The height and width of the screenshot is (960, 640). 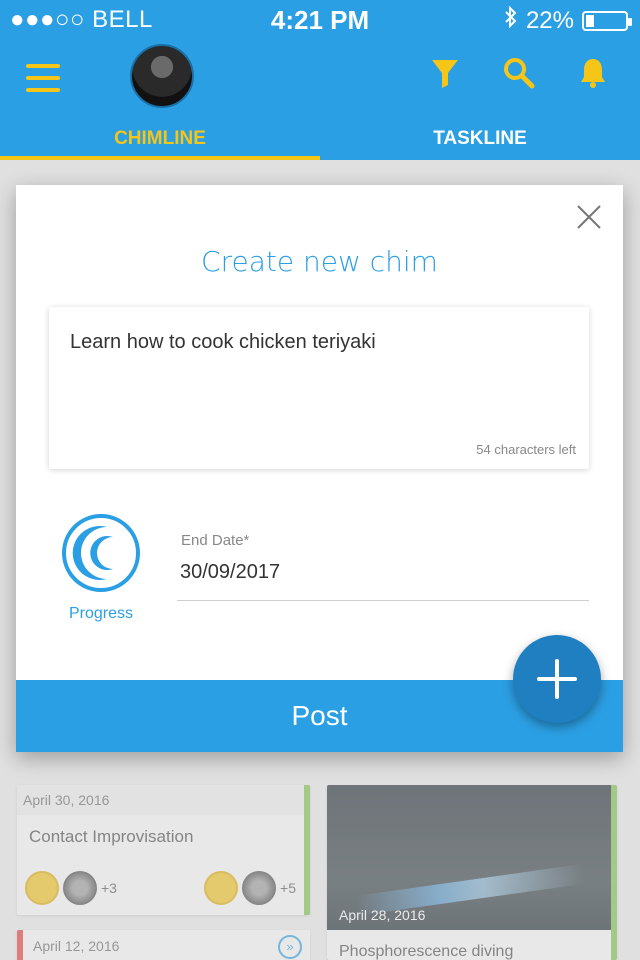 I want to click on search-icon, so click(x=519, y=73).